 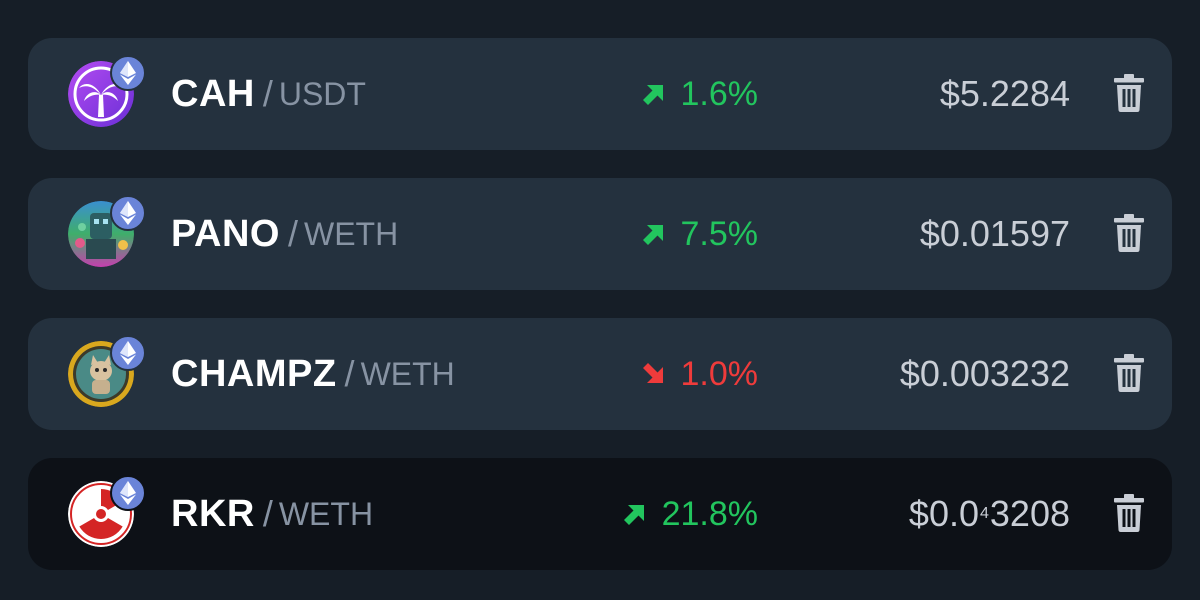 What do you see at coordinates (1029, 513) in the screenshot?
I see `token-price-digits: 3208` at bounding box center [1029, 513].